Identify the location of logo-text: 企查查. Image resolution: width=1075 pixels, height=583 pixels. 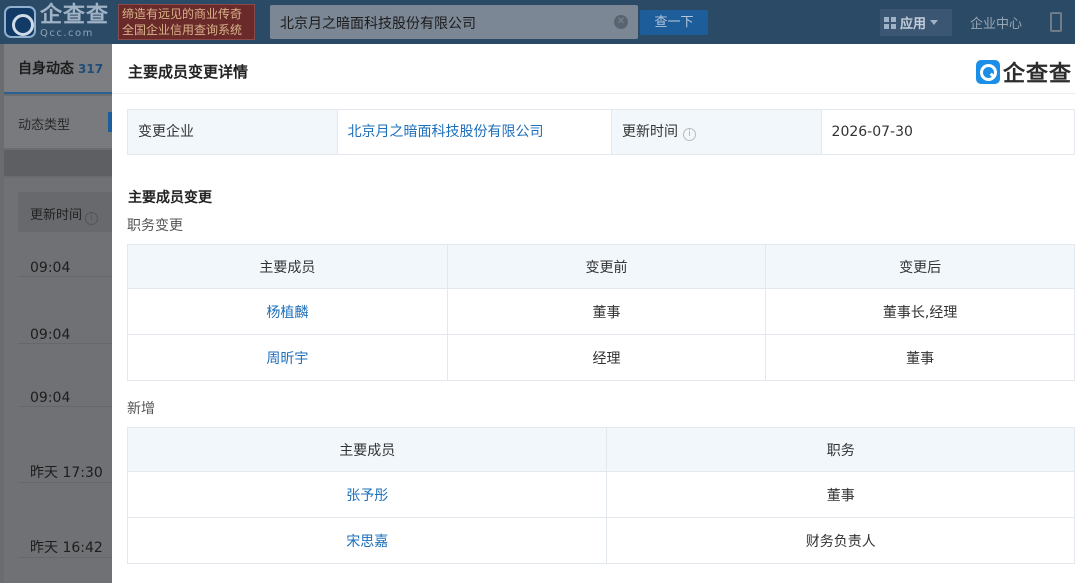
(75, 15).